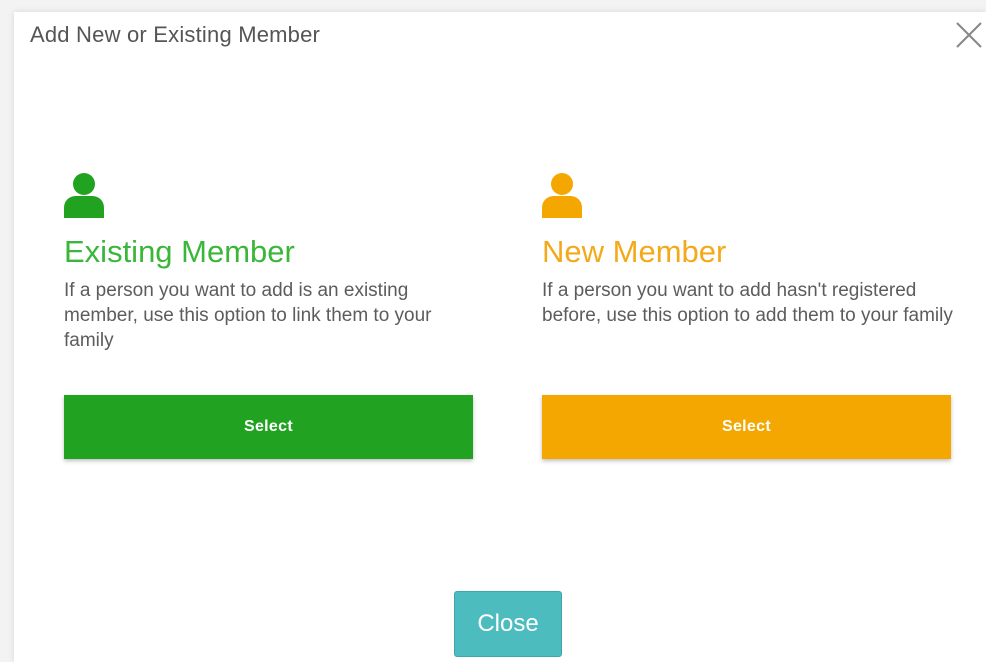 The image size is (986, 662). What do you see at coordinates (746, 427) in the screenshot?
I see `select-new-member-button: Select` at bounding box center [746, 427].